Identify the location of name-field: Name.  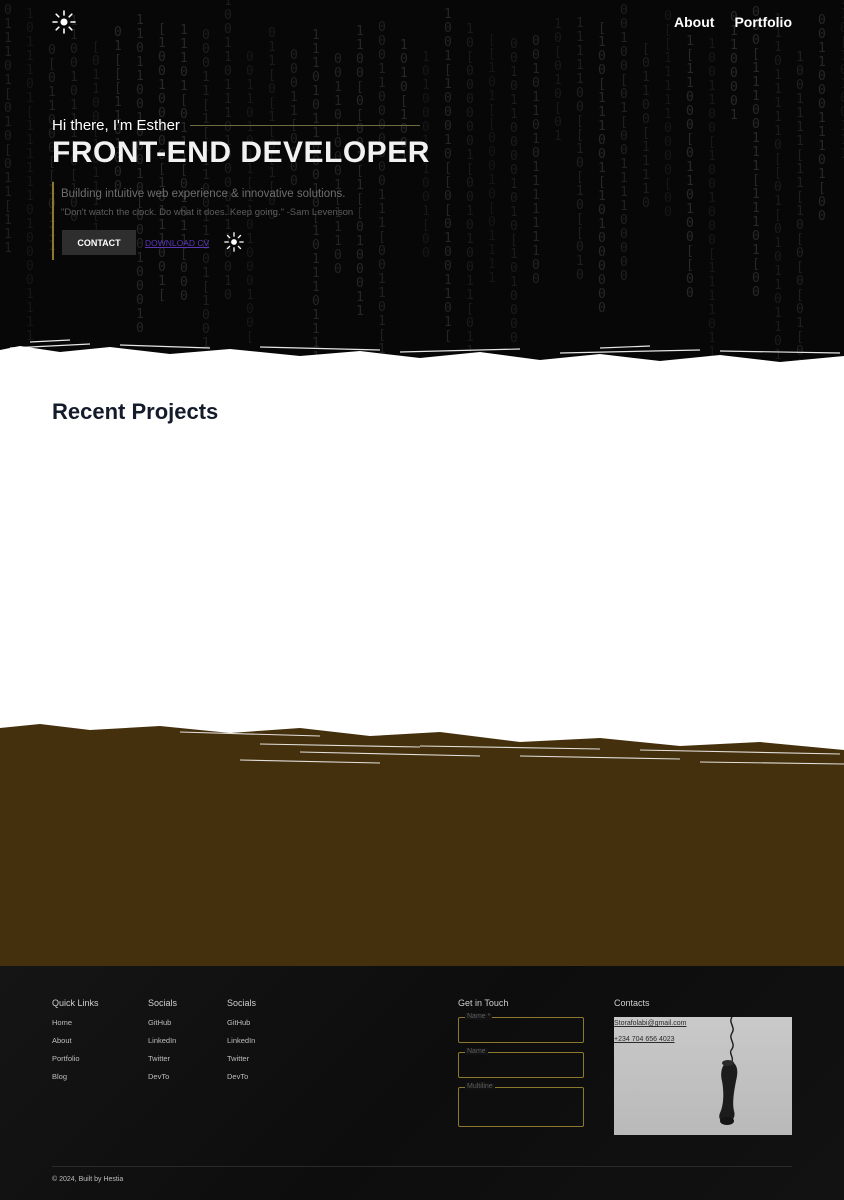
(521, 1063).